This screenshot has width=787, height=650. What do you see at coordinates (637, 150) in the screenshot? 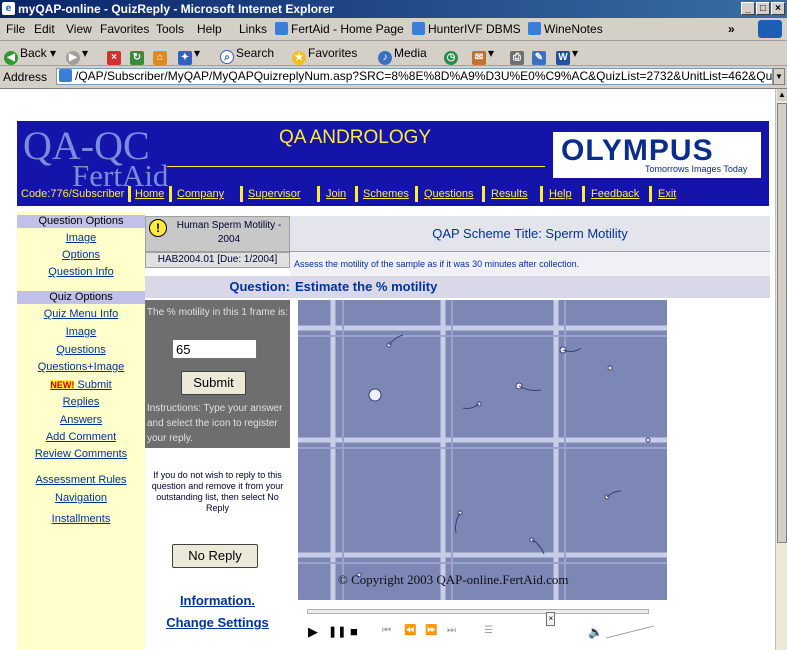
I see `sponsor-name: OLYMPUS` at bounding box center [637, 150].